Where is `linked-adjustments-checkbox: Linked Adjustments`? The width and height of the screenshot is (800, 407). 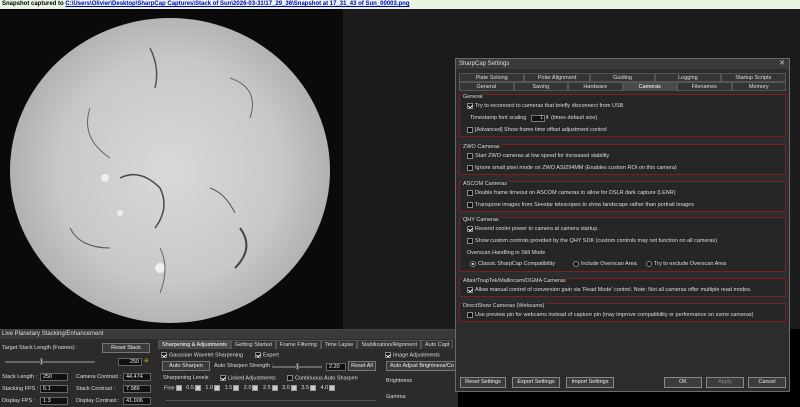 linked-adjustments-checkbox: Linked Adjustments is located at coordinates (248, 378).